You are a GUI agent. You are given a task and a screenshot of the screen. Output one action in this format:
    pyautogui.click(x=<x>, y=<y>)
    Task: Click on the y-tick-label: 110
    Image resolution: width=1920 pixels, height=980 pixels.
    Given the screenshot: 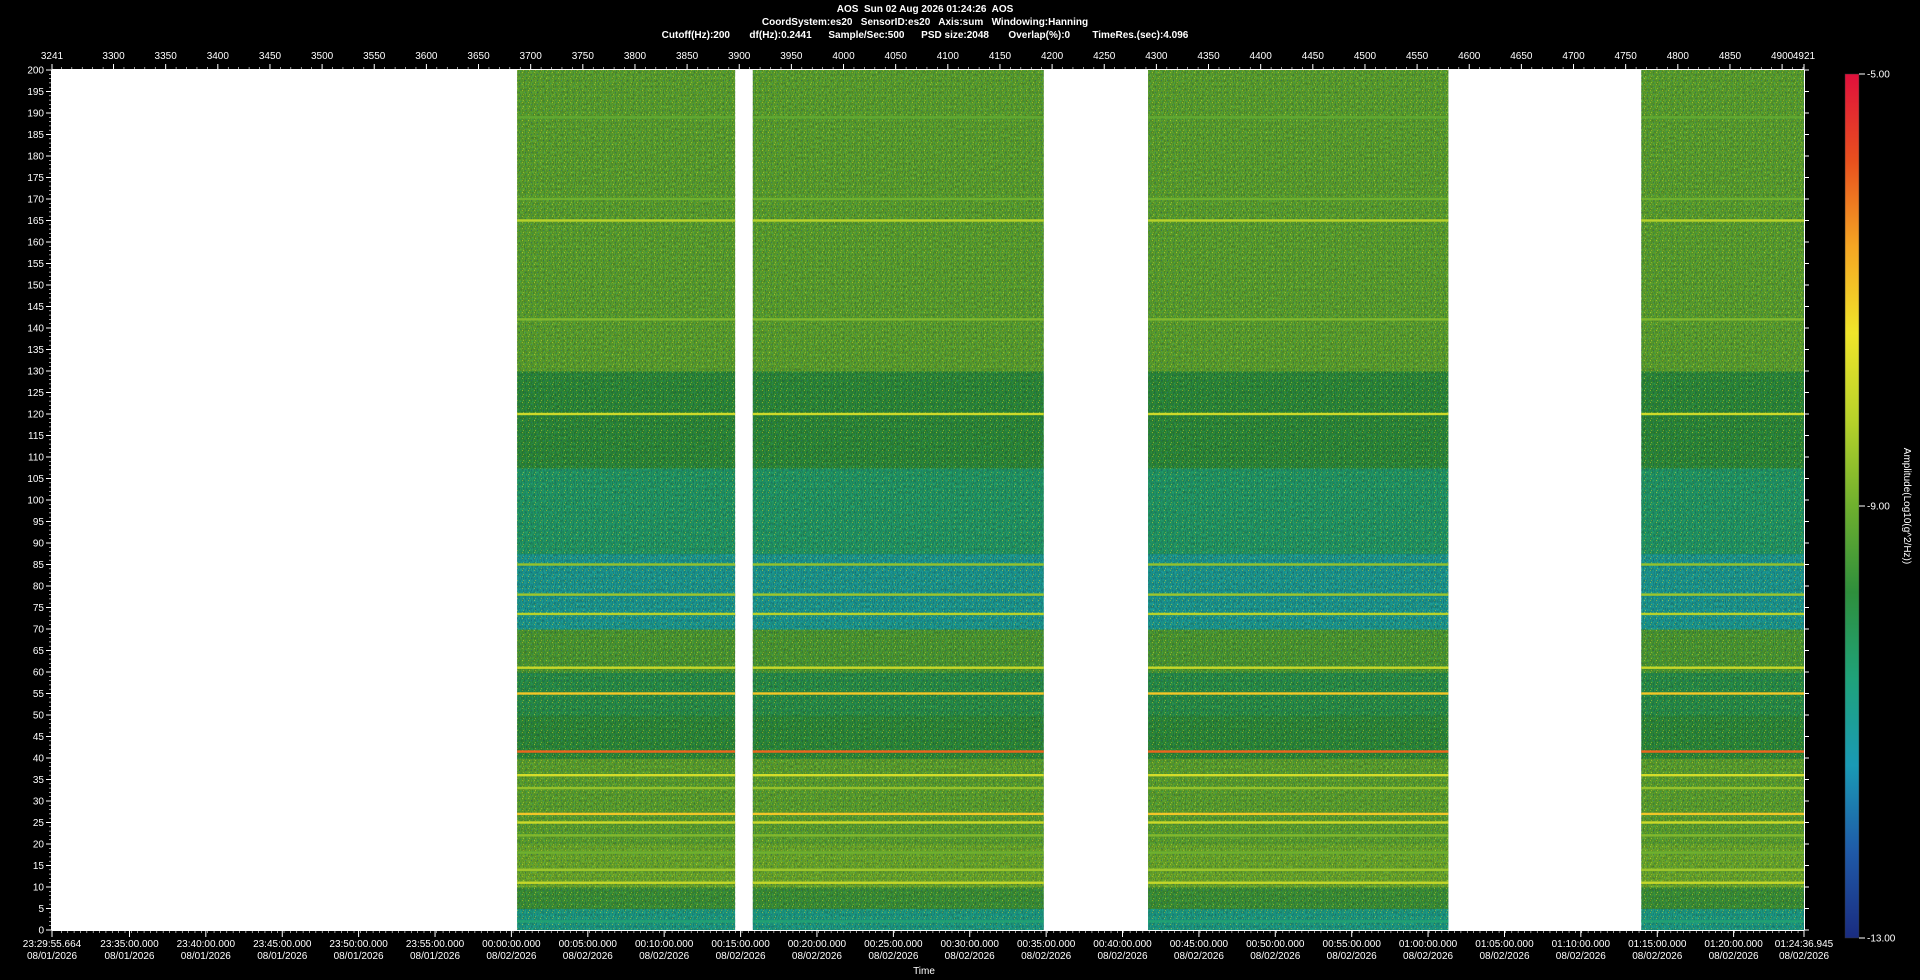 What is the action you would take?
    pyautogui.click(x=36, y=458)
    